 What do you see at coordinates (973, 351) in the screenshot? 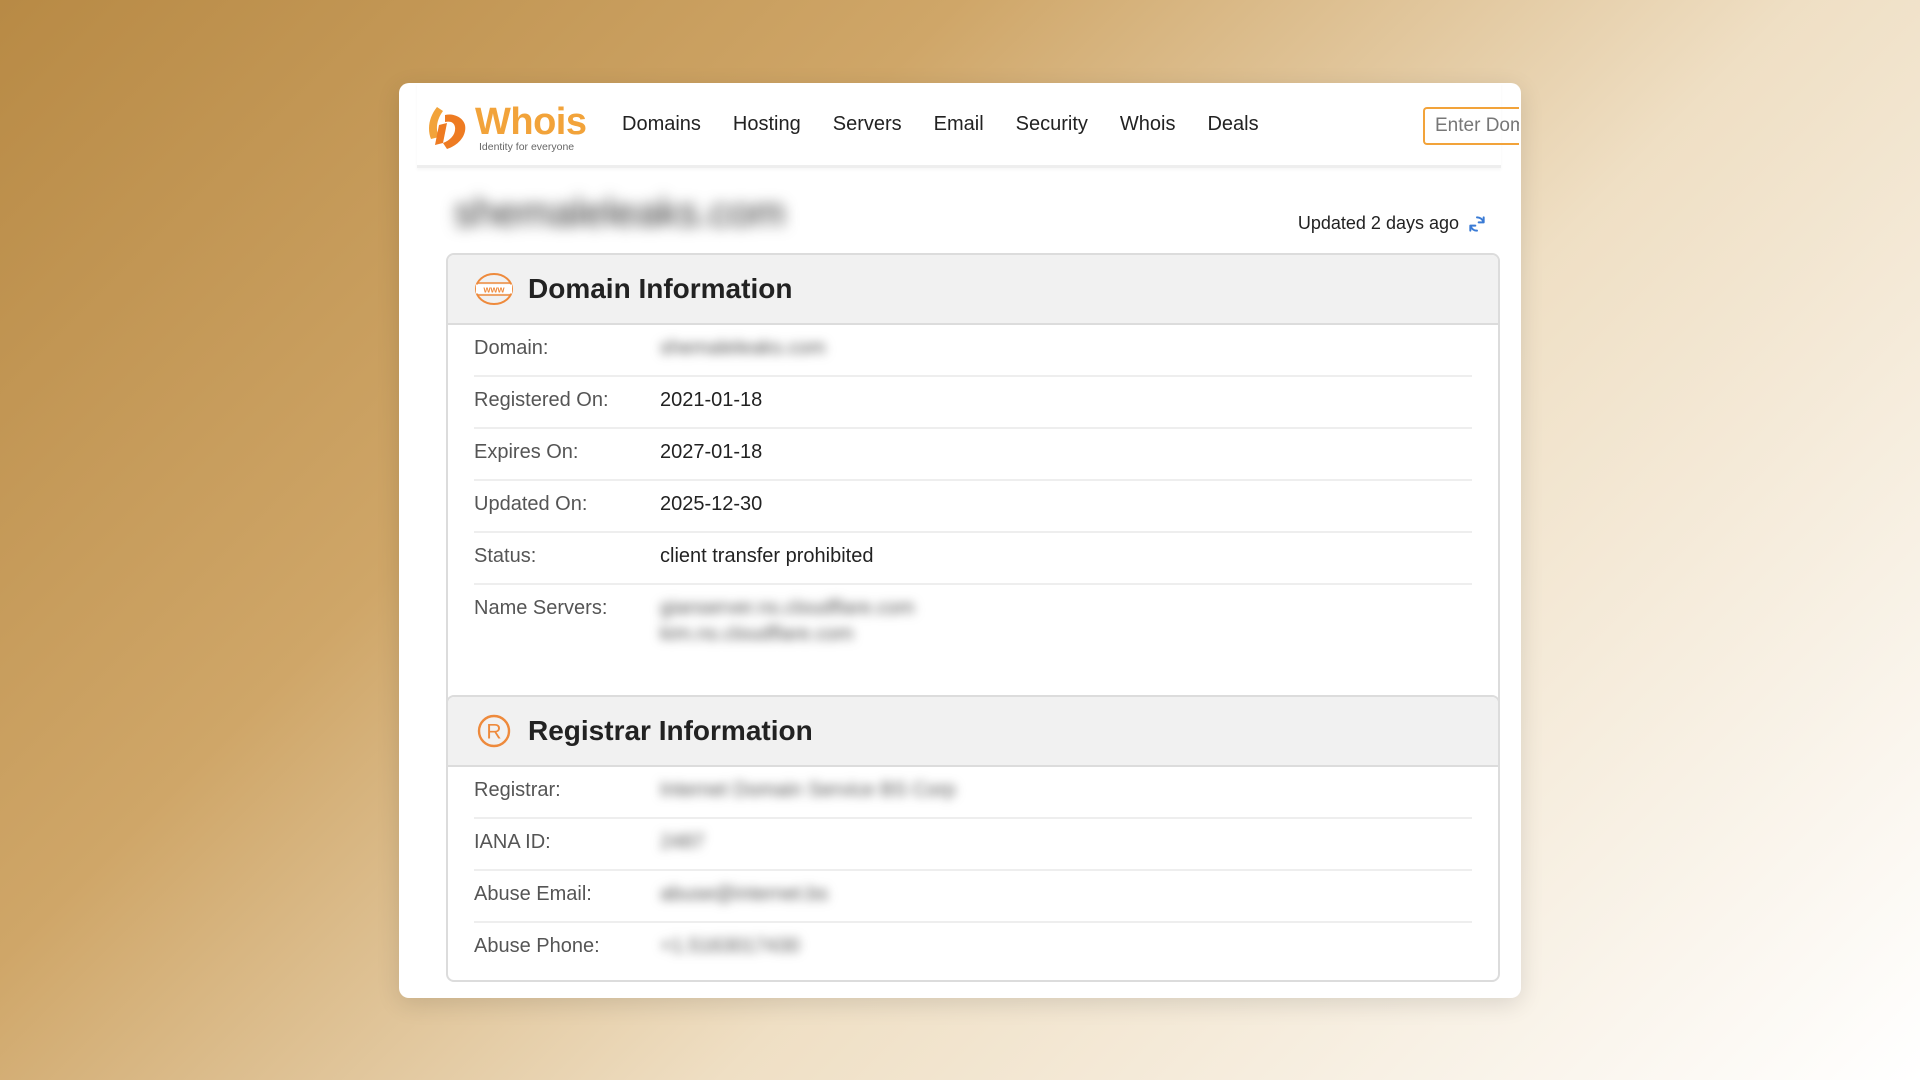
I see `table-row: Domain: shemaleleaks.com` at bounding box center [973, 351].